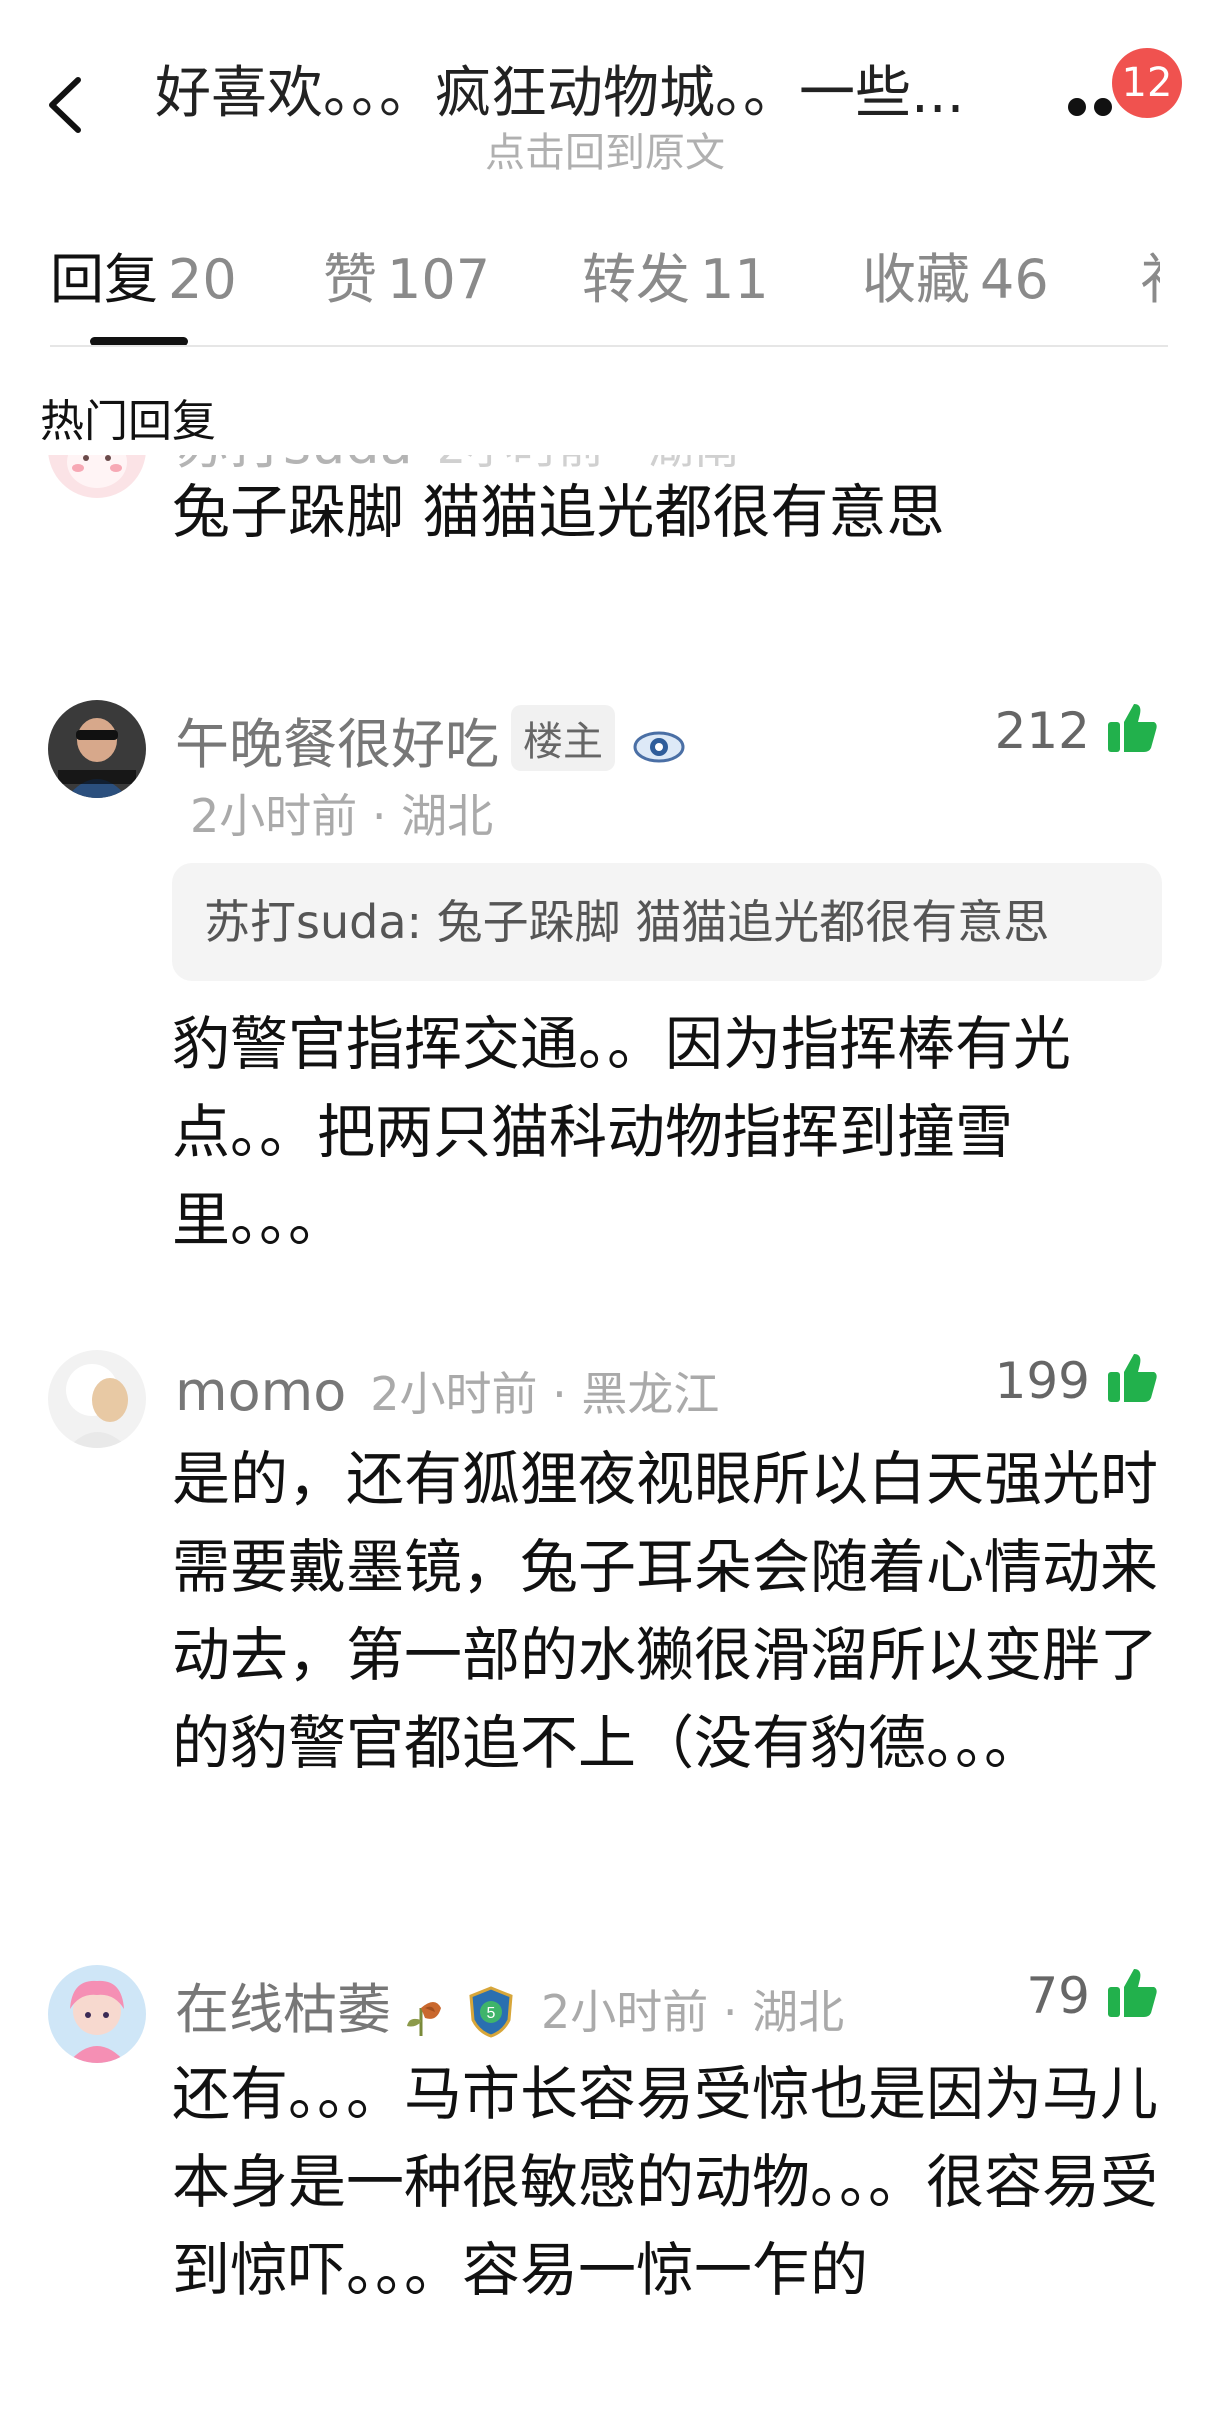 This screenshot has height=2415, width=1218. Describe the element at coordinates (104, 279) in the screenshot. I see `tab-label: 回复` at that location.